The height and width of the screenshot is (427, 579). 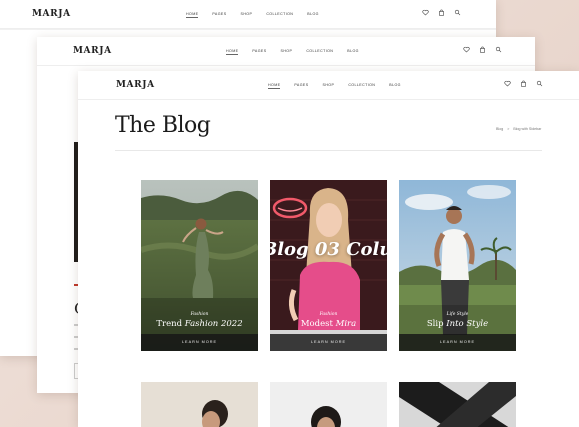 I want to click on post-title: Slip Into Style, so click(x=457, y=324).